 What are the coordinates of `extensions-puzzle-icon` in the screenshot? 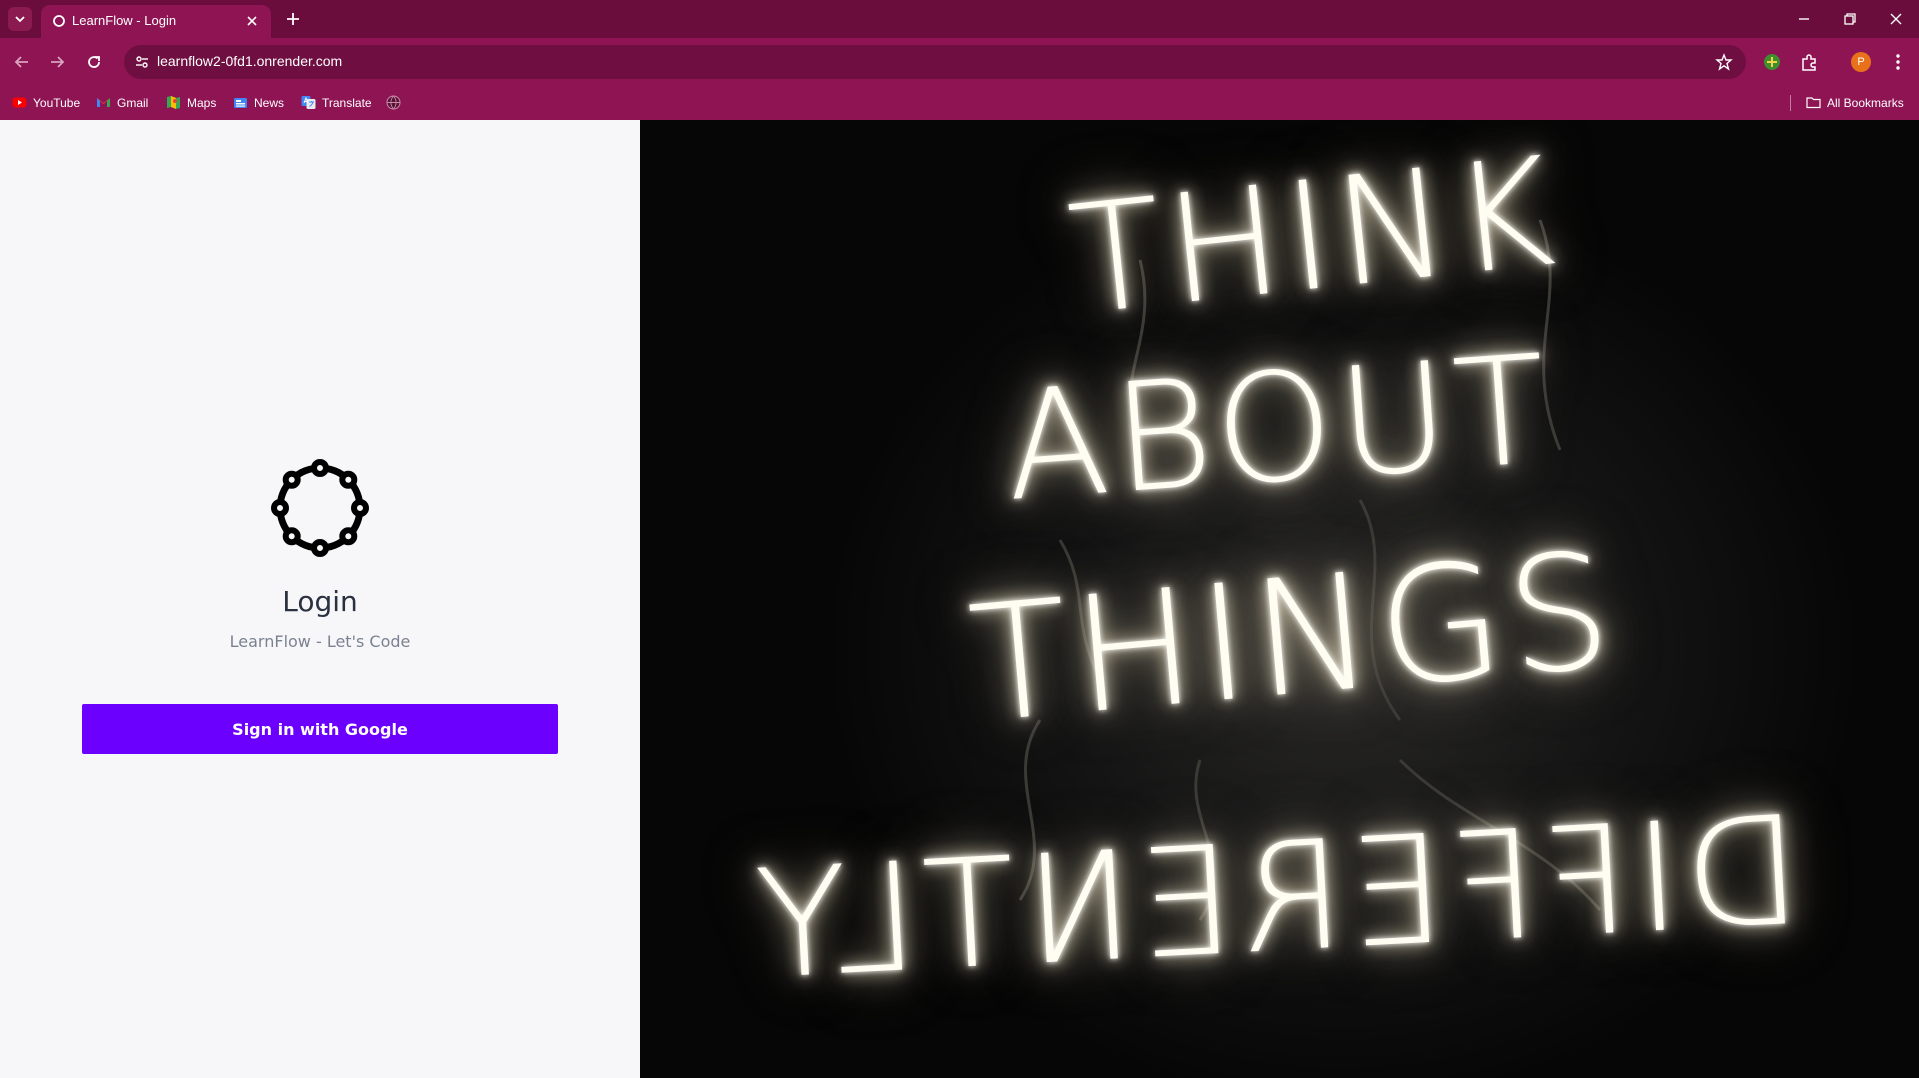 It's located at (1809, 62).